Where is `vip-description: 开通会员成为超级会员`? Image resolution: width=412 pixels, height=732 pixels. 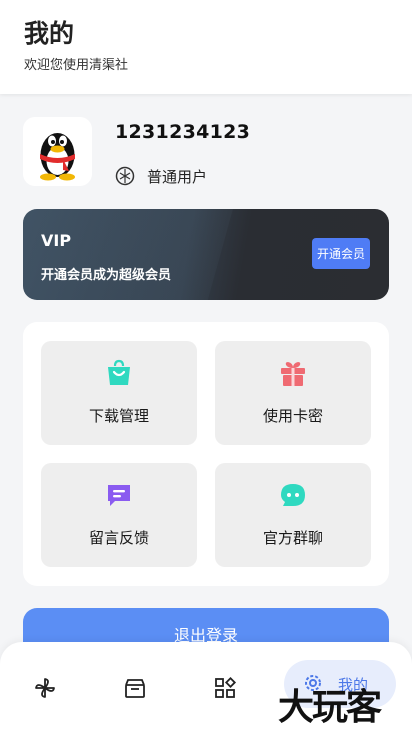
vip-description: 开通会员成为超级会员 is located at coordinates (106, 275).